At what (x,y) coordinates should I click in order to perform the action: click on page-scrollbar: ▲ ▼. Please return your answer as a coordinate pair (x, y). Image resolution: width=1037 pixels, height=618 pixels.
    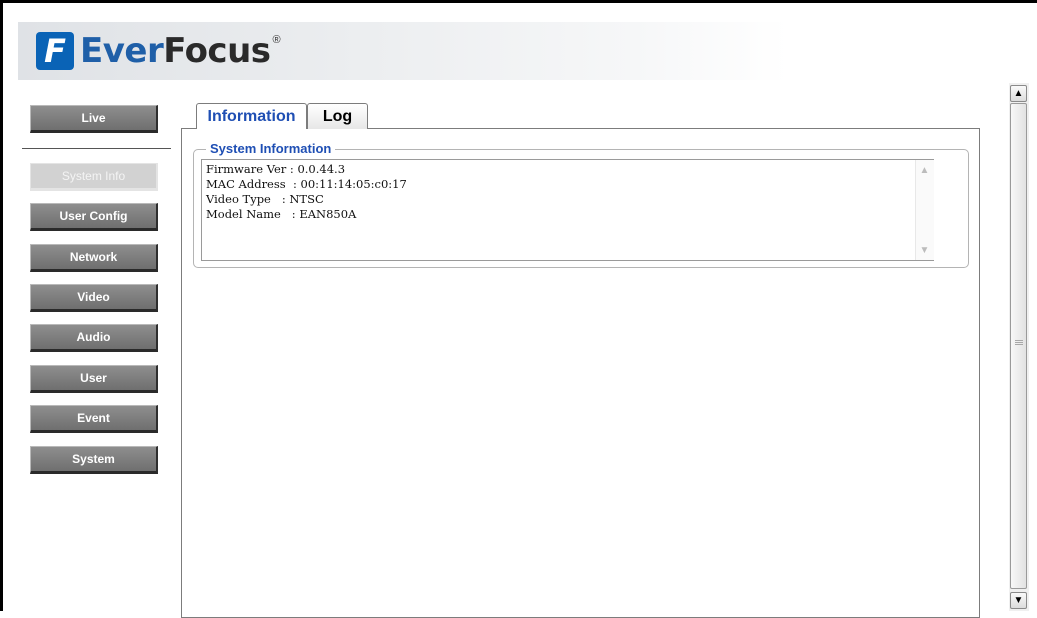
    Looking at the image, I should click on (1019, 347).